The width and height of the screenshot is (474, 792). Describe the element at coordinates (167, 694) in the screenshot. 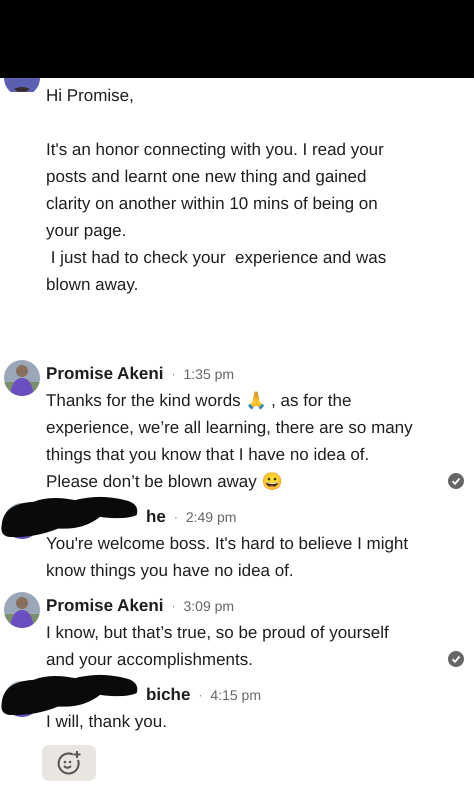

I see `sender-name: biche` at that location.